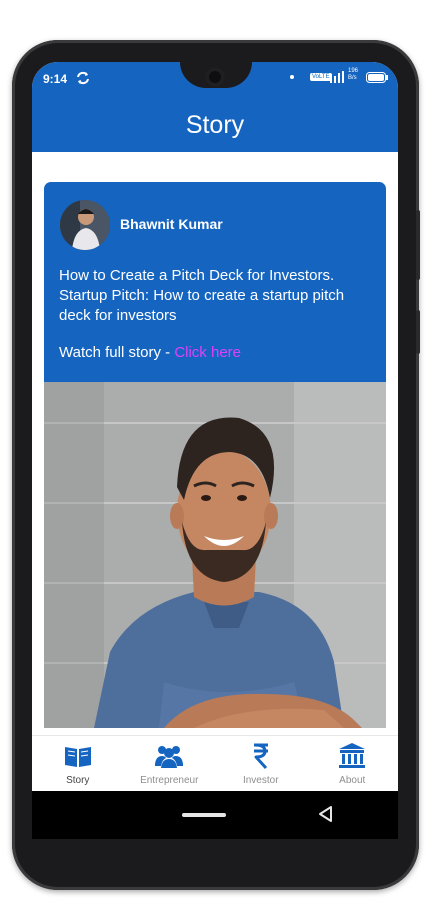 This screenshot has height=900, width=429. What do you see at coordinates (204, 815) in the screenshot?
I see `home-pill` at bounding box center [204, 815].